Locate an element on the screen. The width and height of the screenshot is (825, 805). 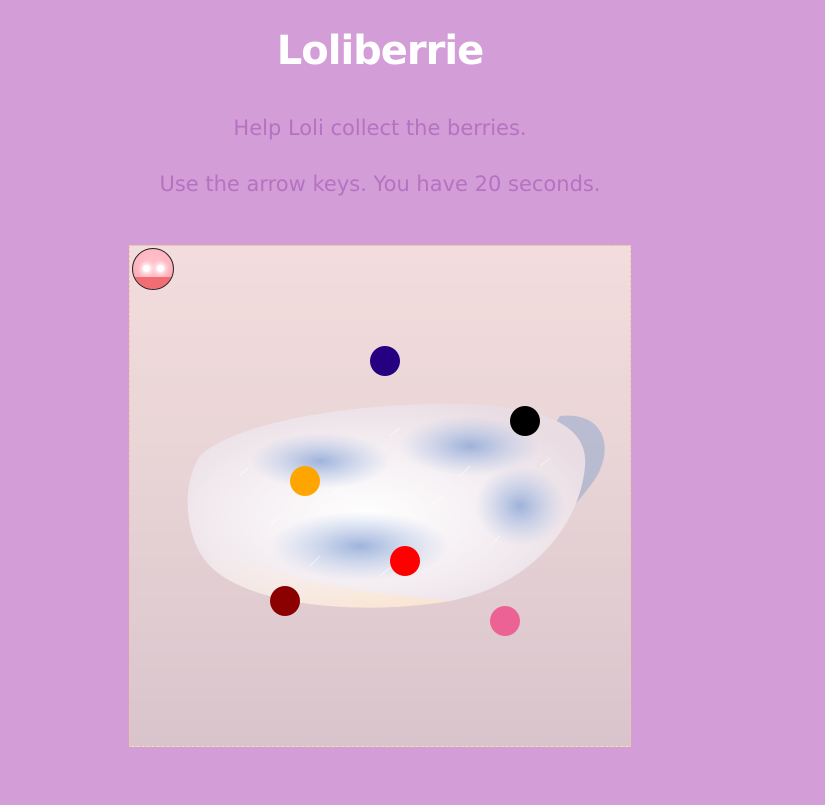
berry-darkred is located at coordinates (285, 601).